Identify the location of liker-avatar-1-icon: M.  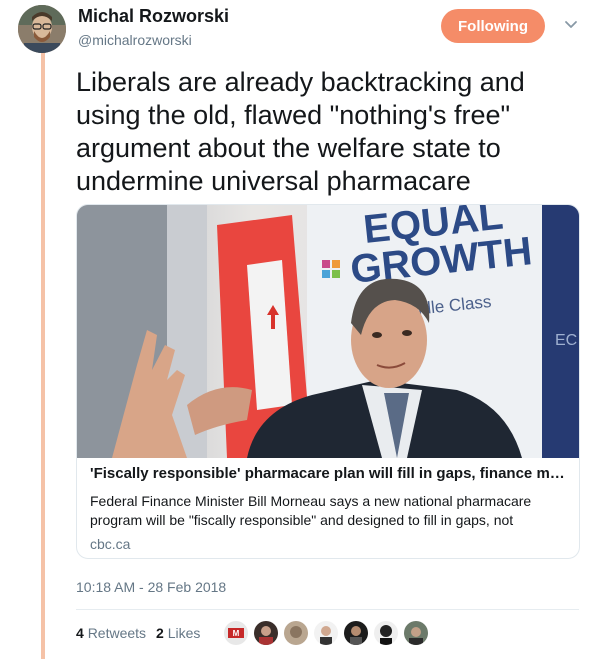
(236, 633).